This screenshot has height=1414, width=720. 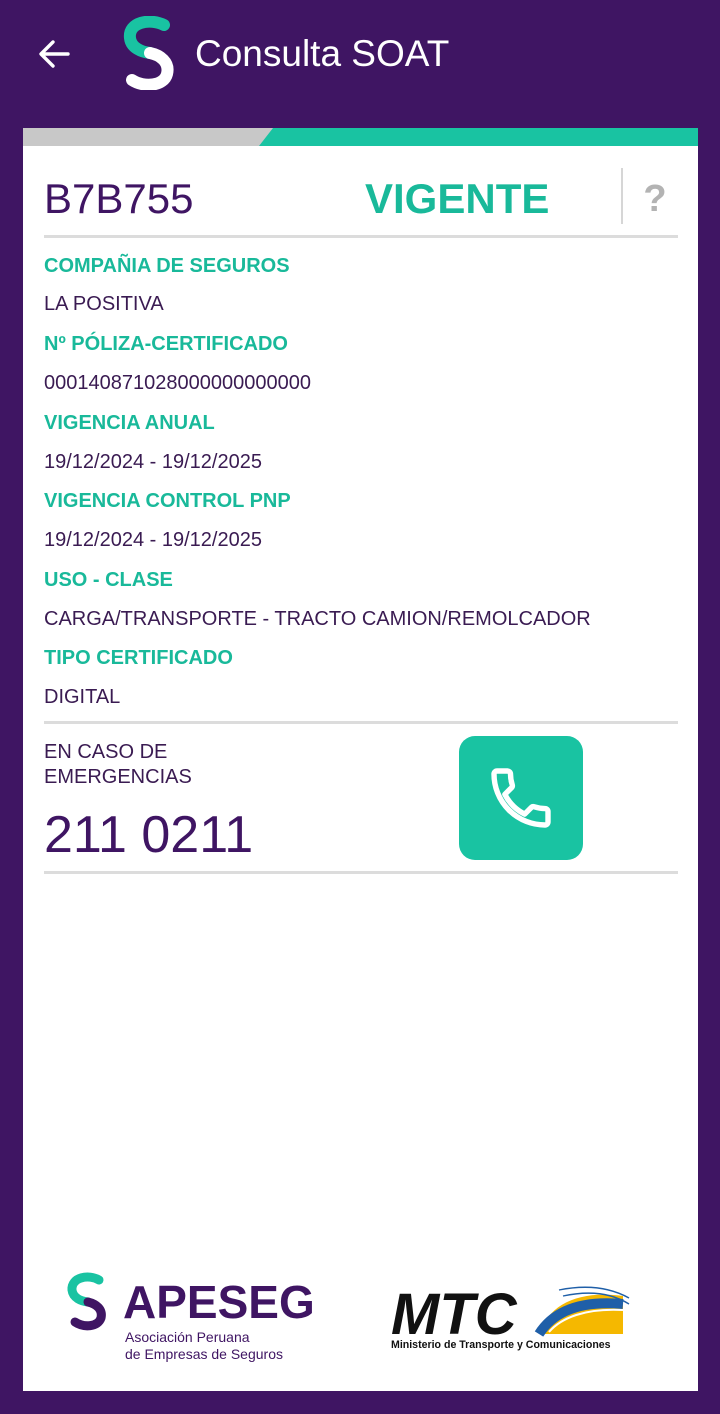 What do you see at coordinates (457, 198) in the screenshot?
I see `status-badge: VIGENTE` at bounding box center [457, 198].